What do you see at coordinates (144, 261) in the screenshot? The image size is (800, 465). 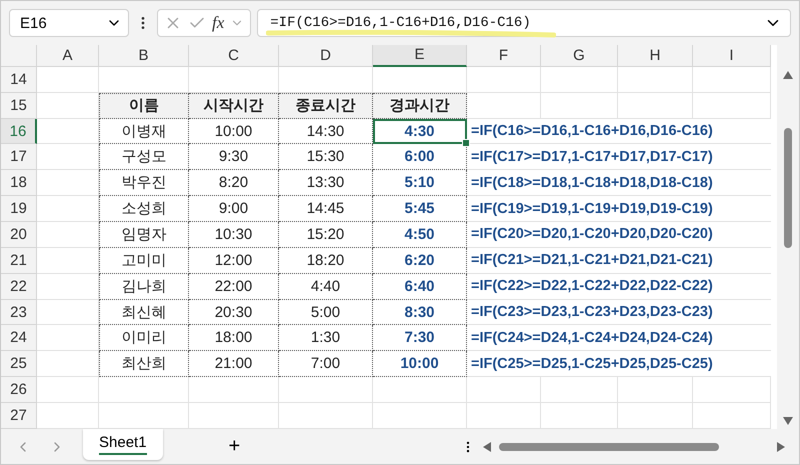 I see `table-cell: 고미미` at bounding box center [144, 261].